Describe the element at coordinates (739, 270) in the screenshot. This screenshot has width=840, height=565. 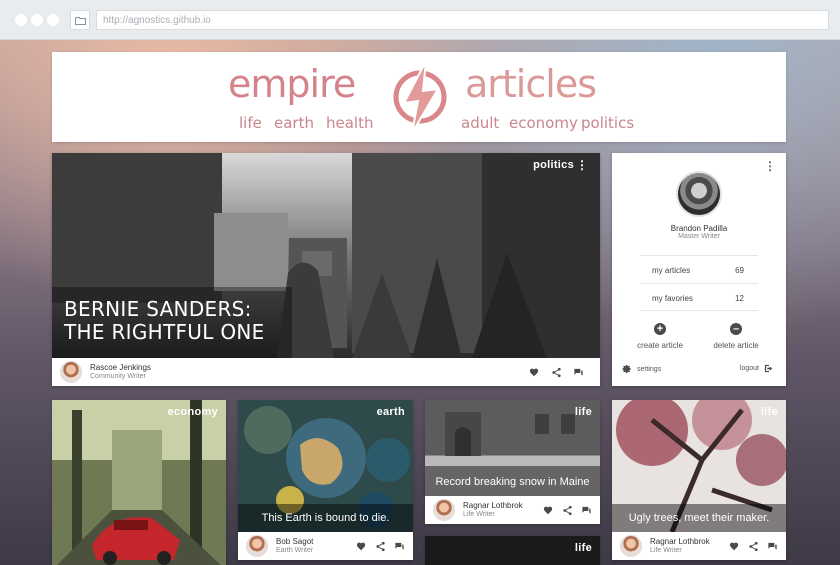
I see `my-articles-count: 69` at that location.